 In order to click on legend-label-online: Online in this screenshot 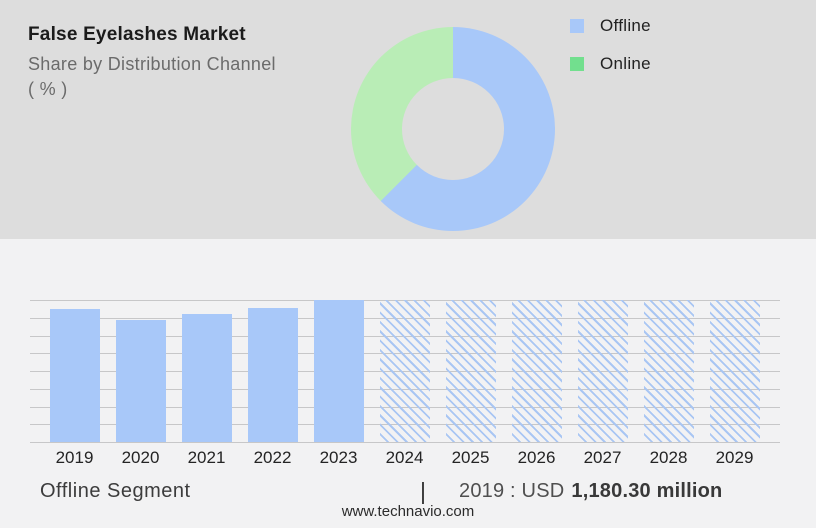, I will do `click(625, 63)`.